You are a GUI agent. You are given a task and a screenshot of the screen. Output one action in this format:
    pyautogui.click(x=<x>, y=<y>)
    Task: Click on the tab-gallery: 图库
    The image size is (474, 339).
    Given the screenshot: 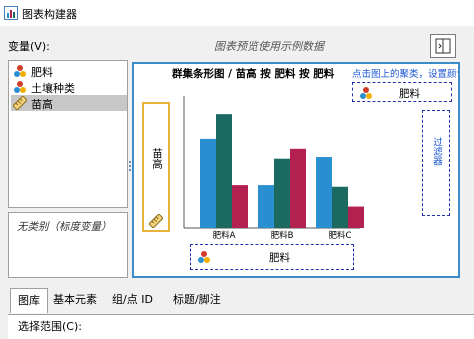 What is the action you would take?
    pyautogui.click(x=29, y=300)
    